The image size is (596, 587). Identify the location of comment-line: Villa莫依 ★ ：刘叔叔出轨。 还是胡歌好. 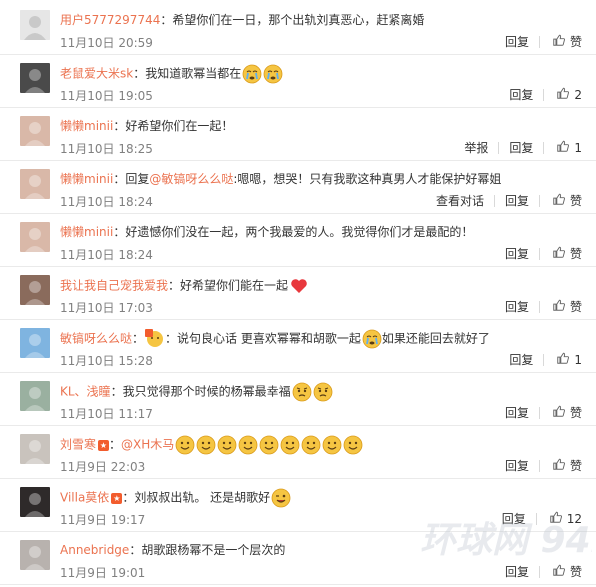
(175, 498).